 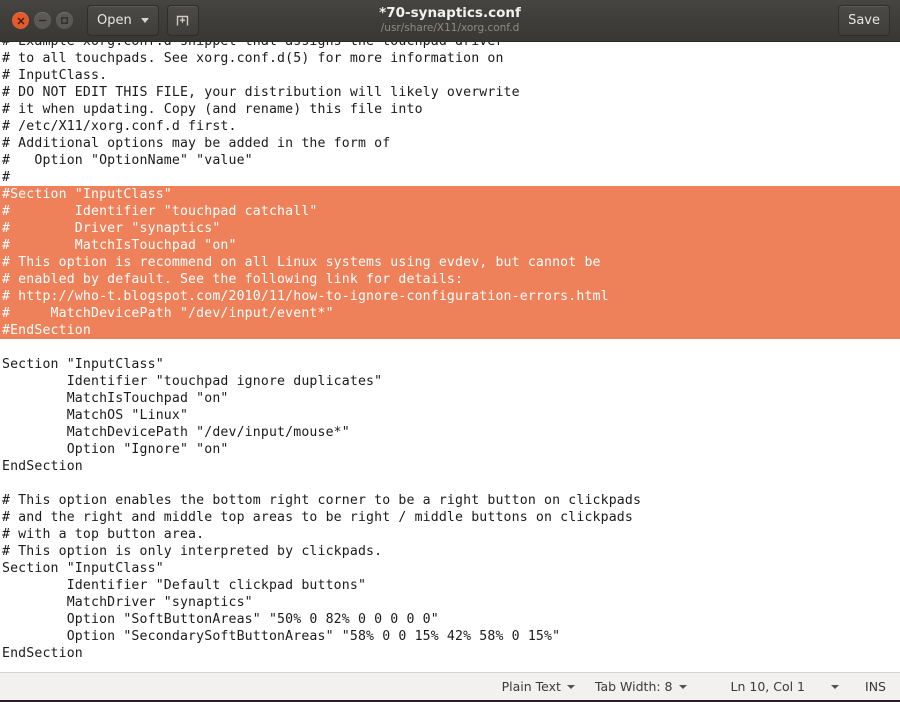 What do you see at coordinates (450, 245) in the screenshot?
I see `code-line: # MatchIsTouchpad "on"` at bounding box center [450, 245].